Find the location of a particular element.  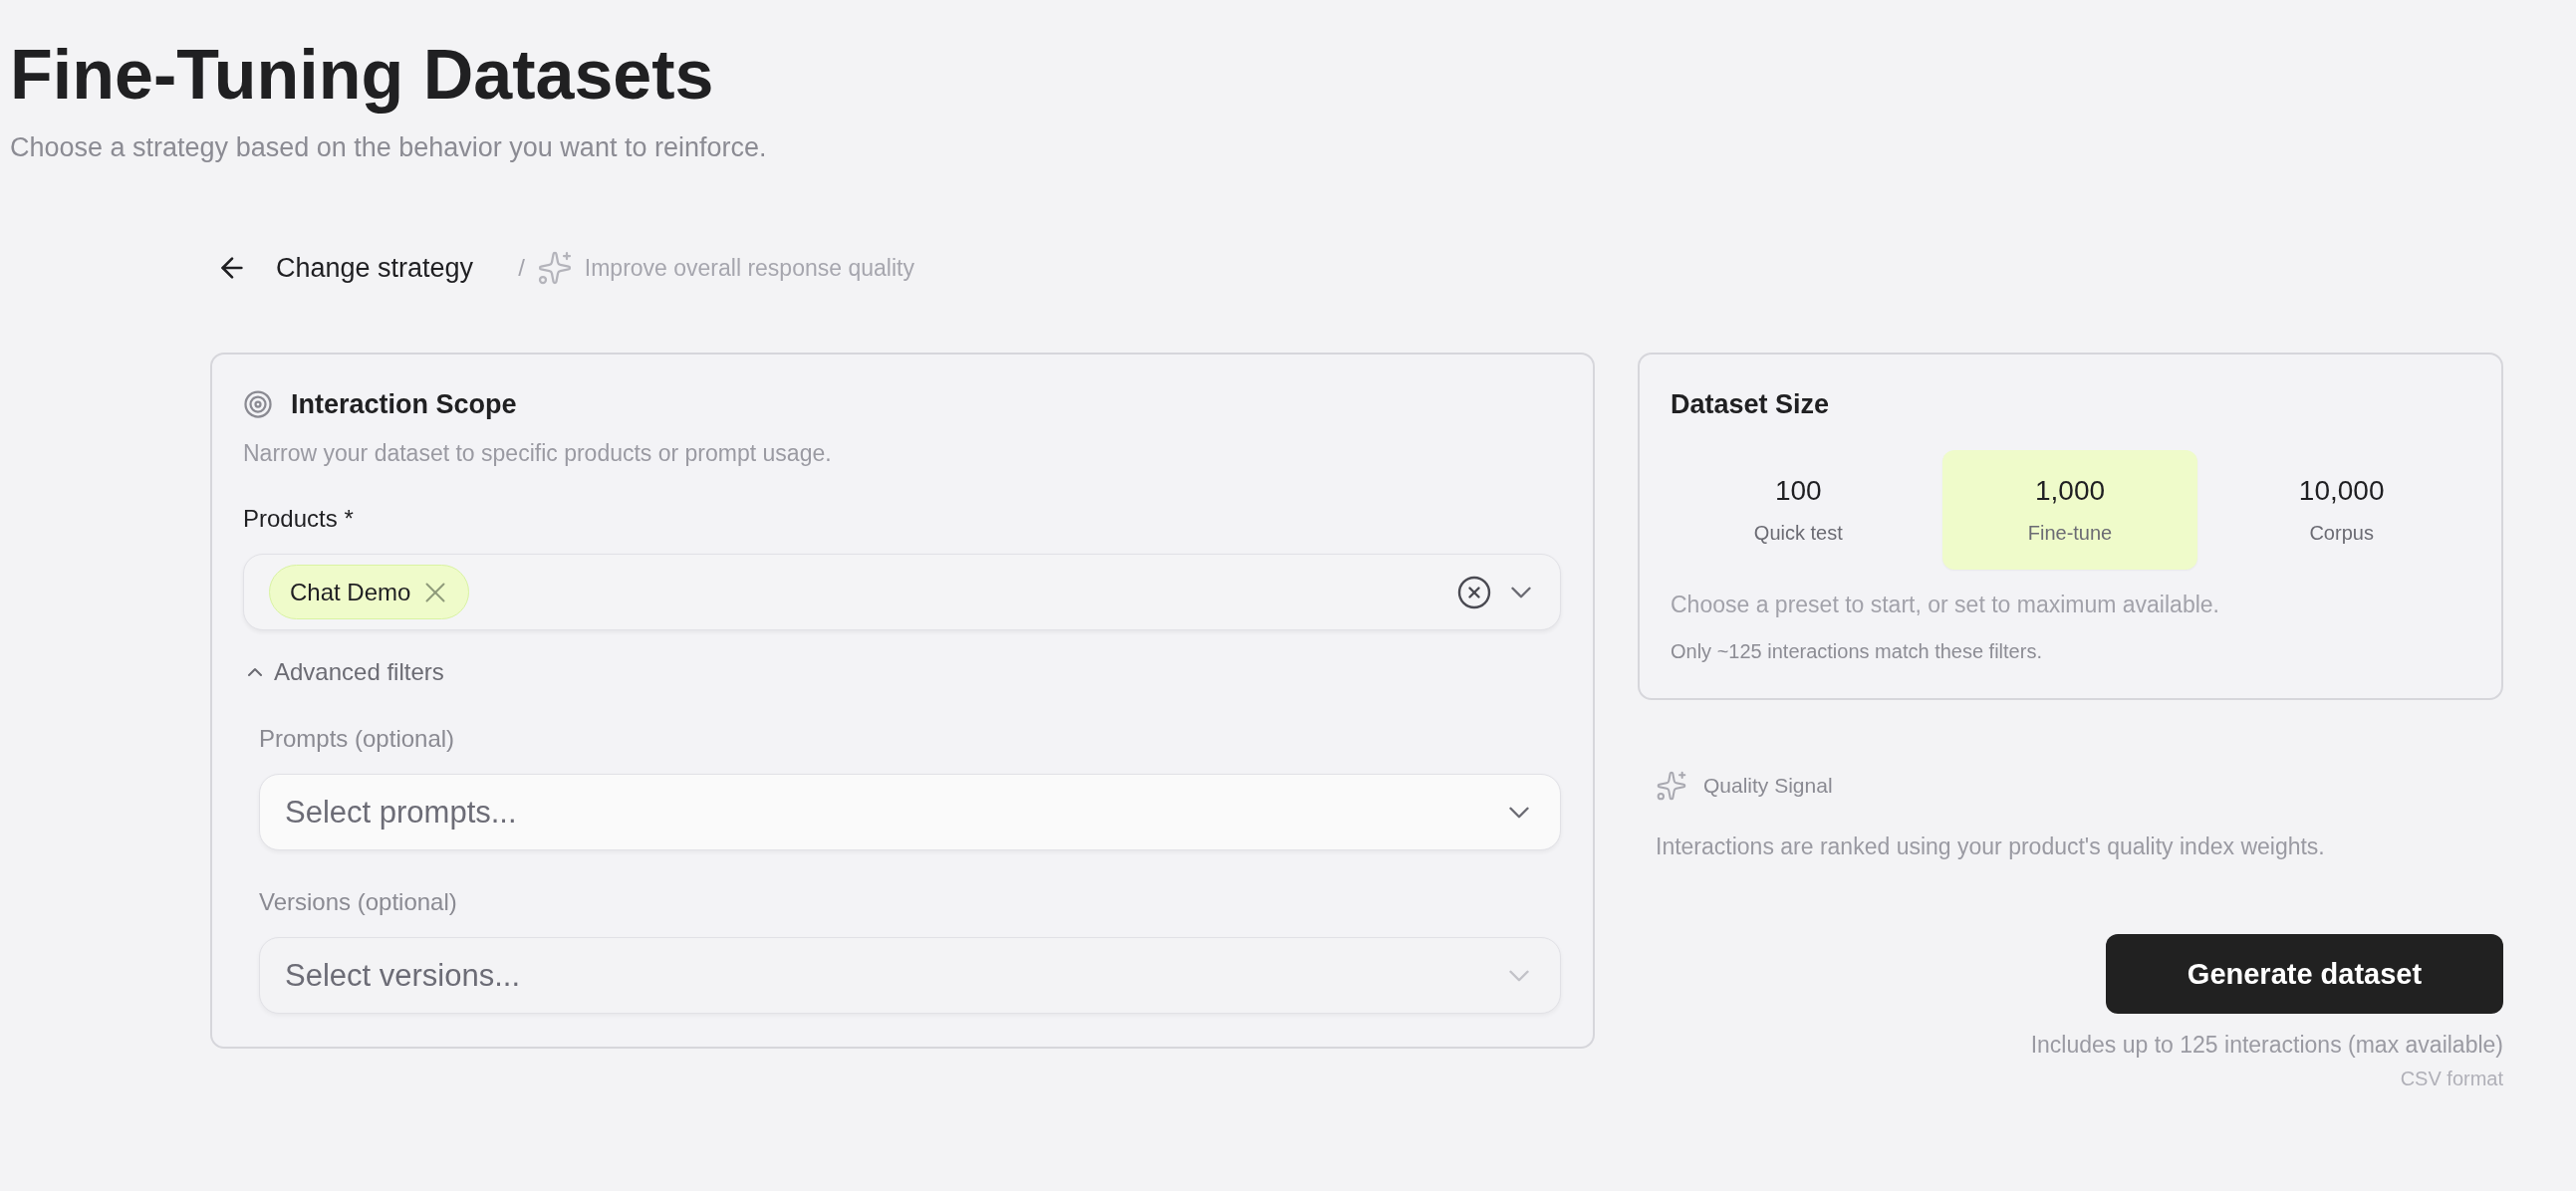

page-title: Fine-Tuning Datasets is located at coordinates (362, 75).